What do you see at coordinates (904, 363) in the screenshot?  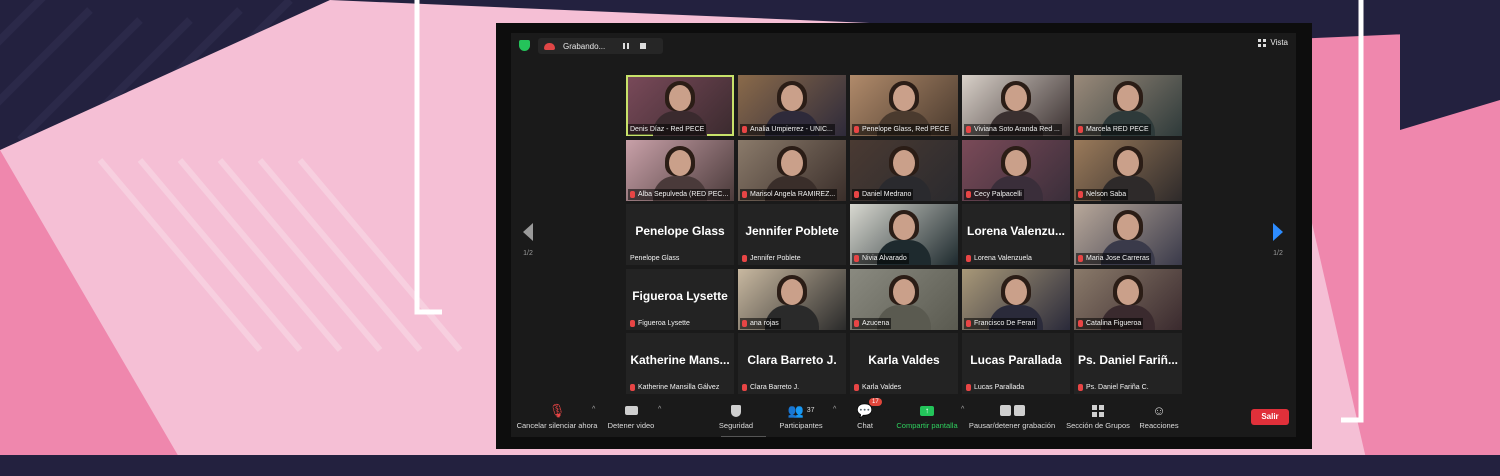 I see `participant-tile: Karla Valdes Karla Valdes` at bounding box center [904, 363].